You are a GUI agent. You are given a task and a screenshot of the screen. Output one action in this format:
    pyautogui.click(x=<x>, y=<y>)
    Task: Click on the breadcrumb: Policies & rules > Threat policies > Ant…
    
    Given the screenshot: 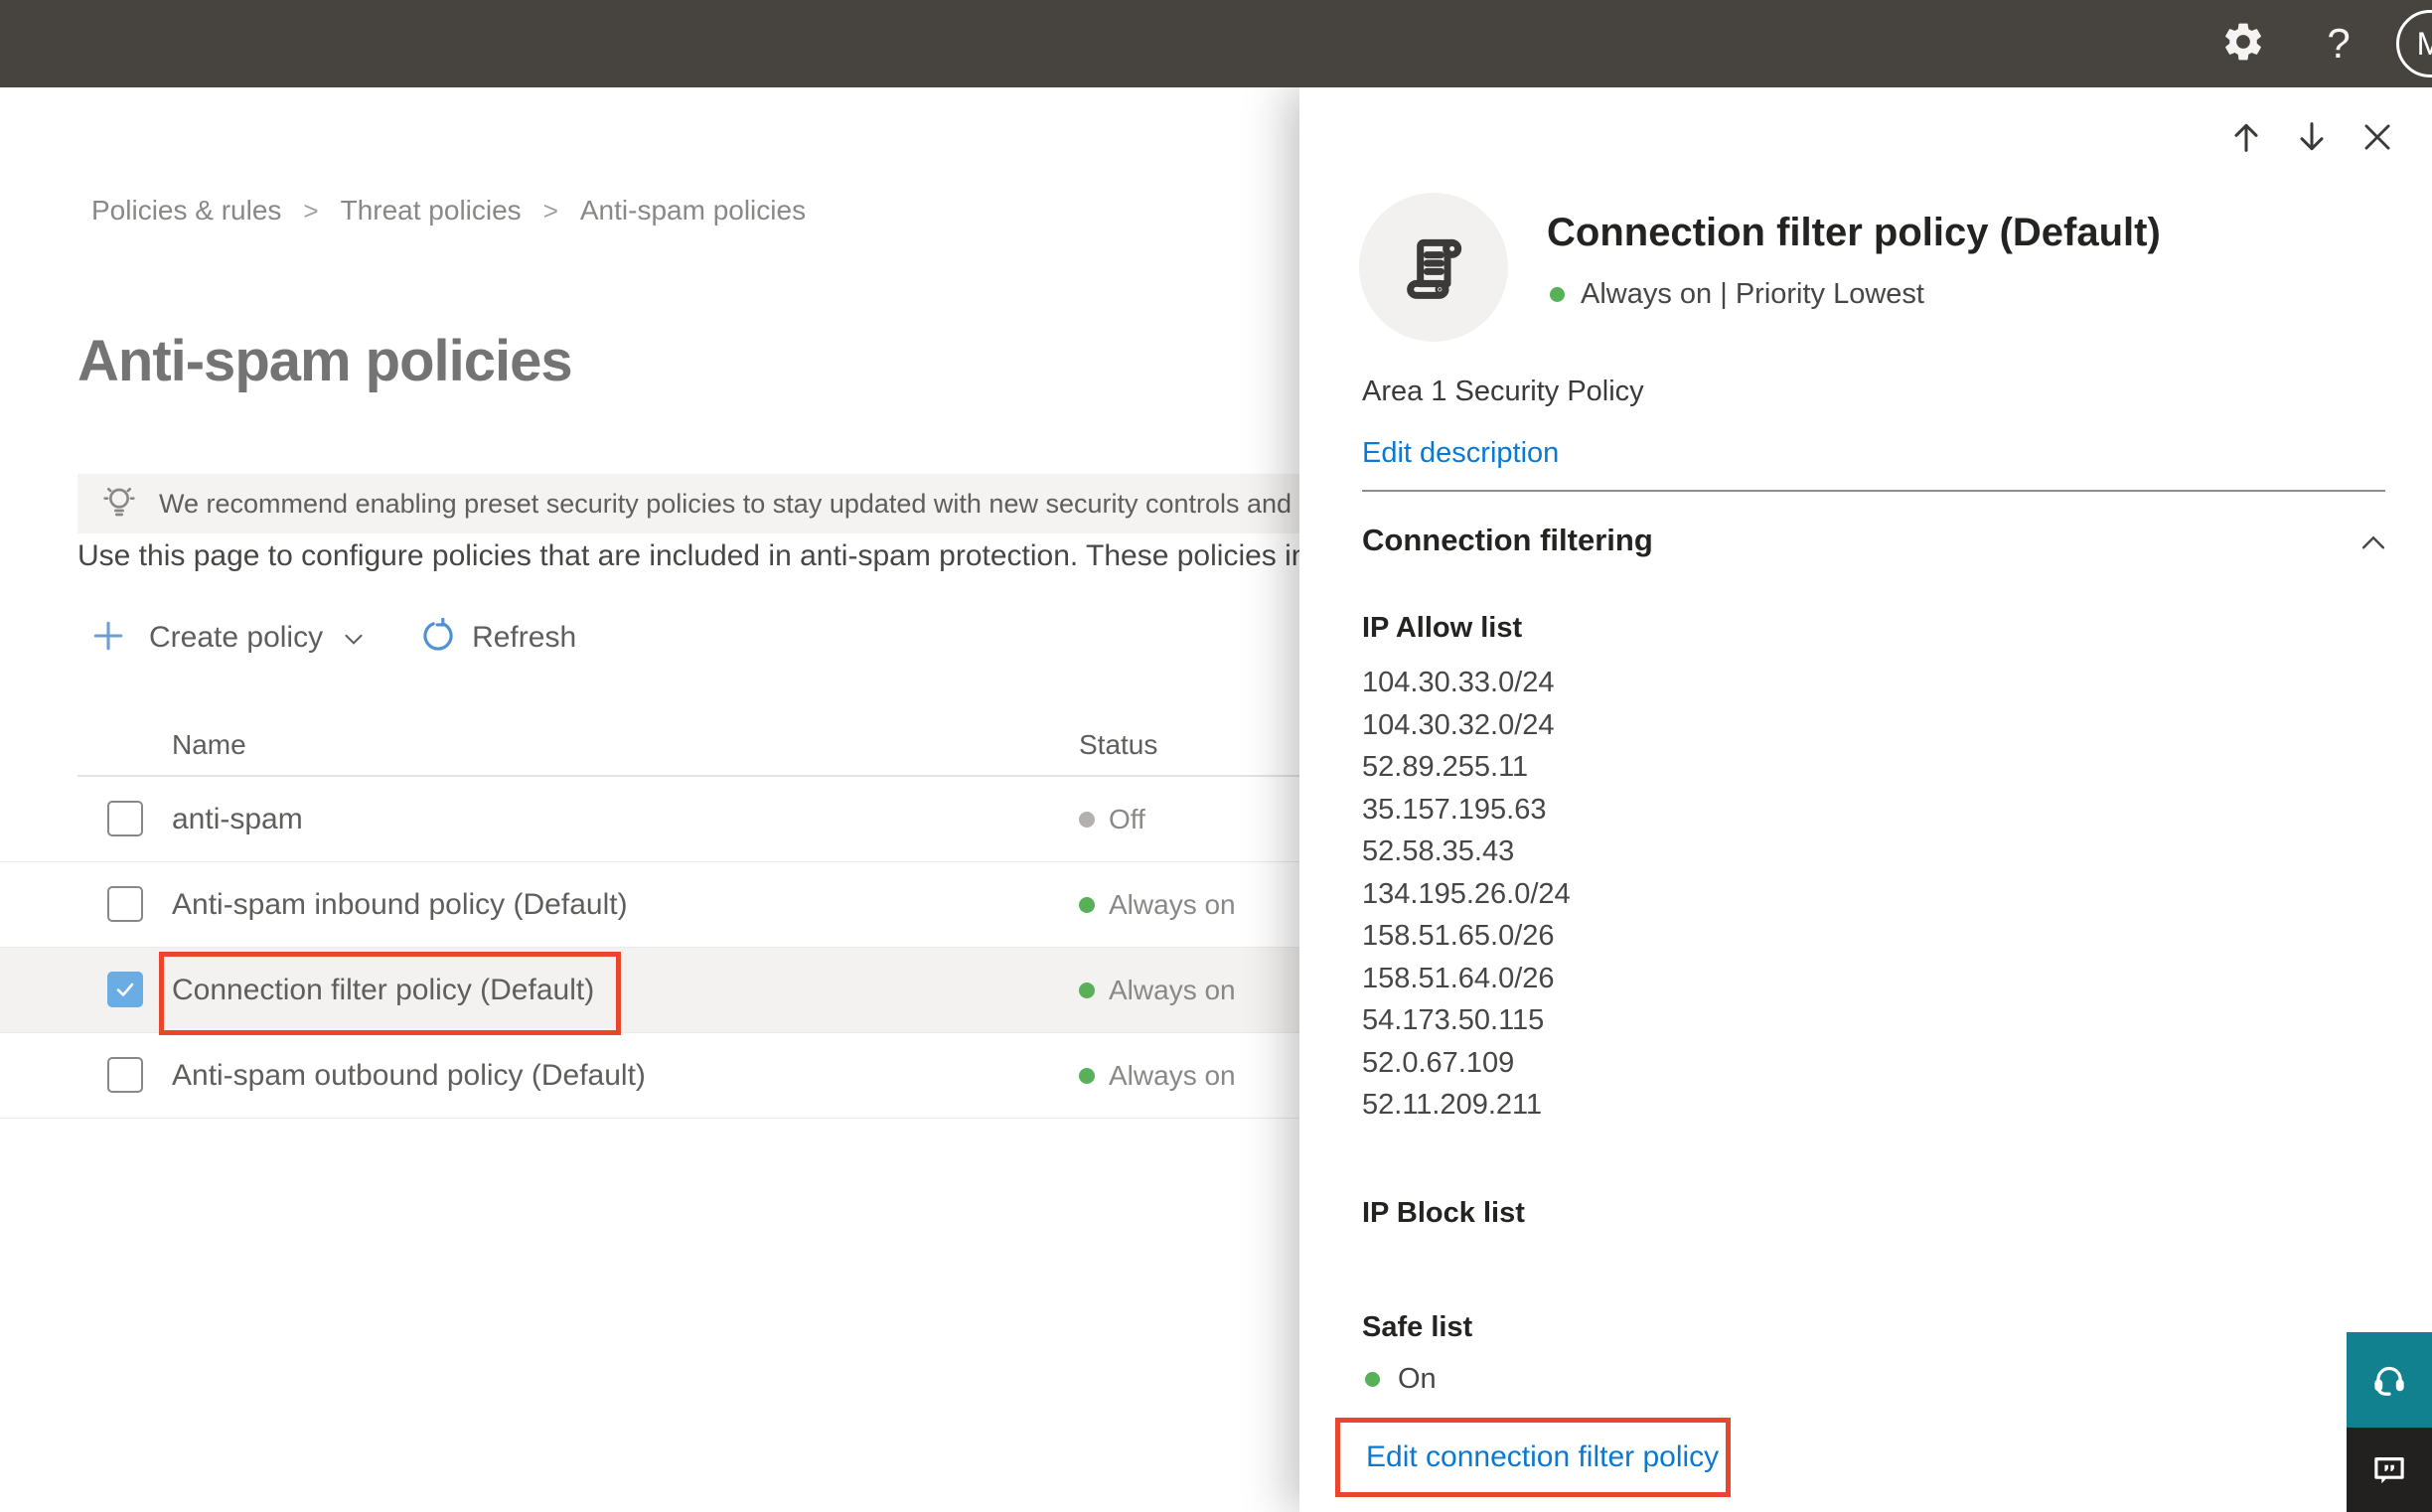 What is the action you would take?
    pyautogui.click(x=448, y=211)
    